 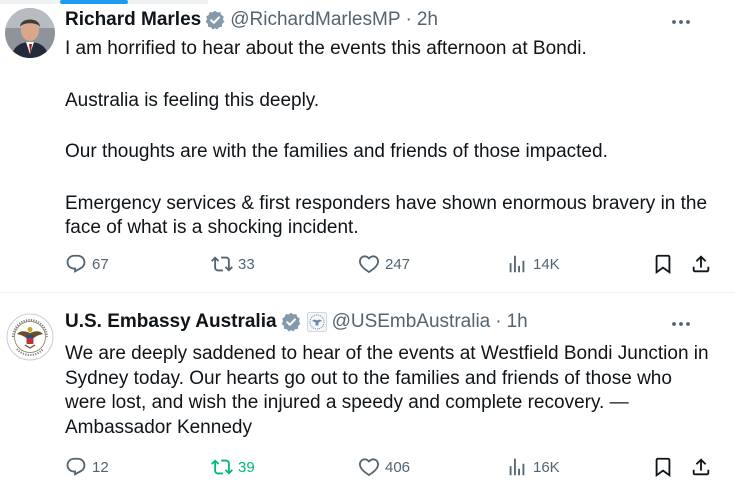 I want to click on repost-button: 39, so click(x=233, y=467).